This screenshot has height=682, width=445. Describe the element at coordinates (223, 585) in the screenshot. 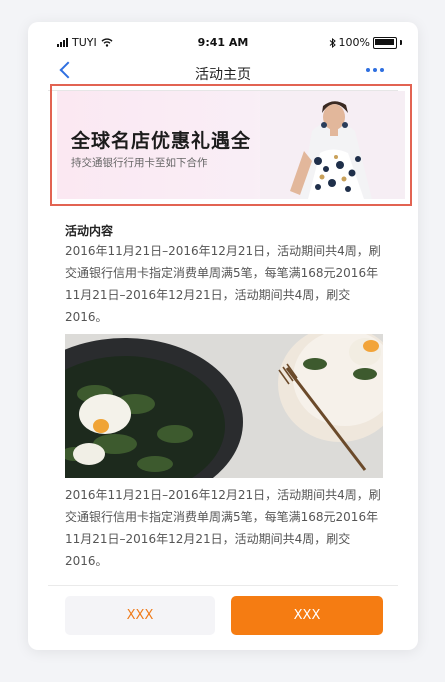

I see `footer-divider` at that location.